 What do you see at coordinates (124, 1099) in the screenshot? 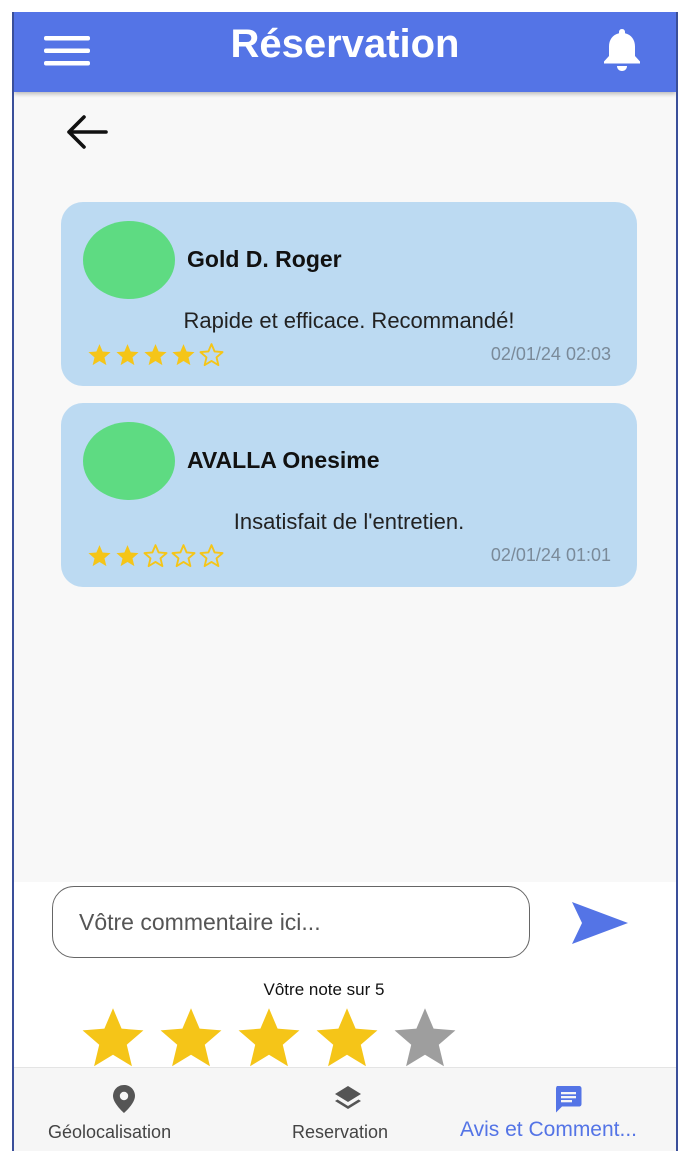
I see `location-pin-icon` at bounding box center [124, 1099].